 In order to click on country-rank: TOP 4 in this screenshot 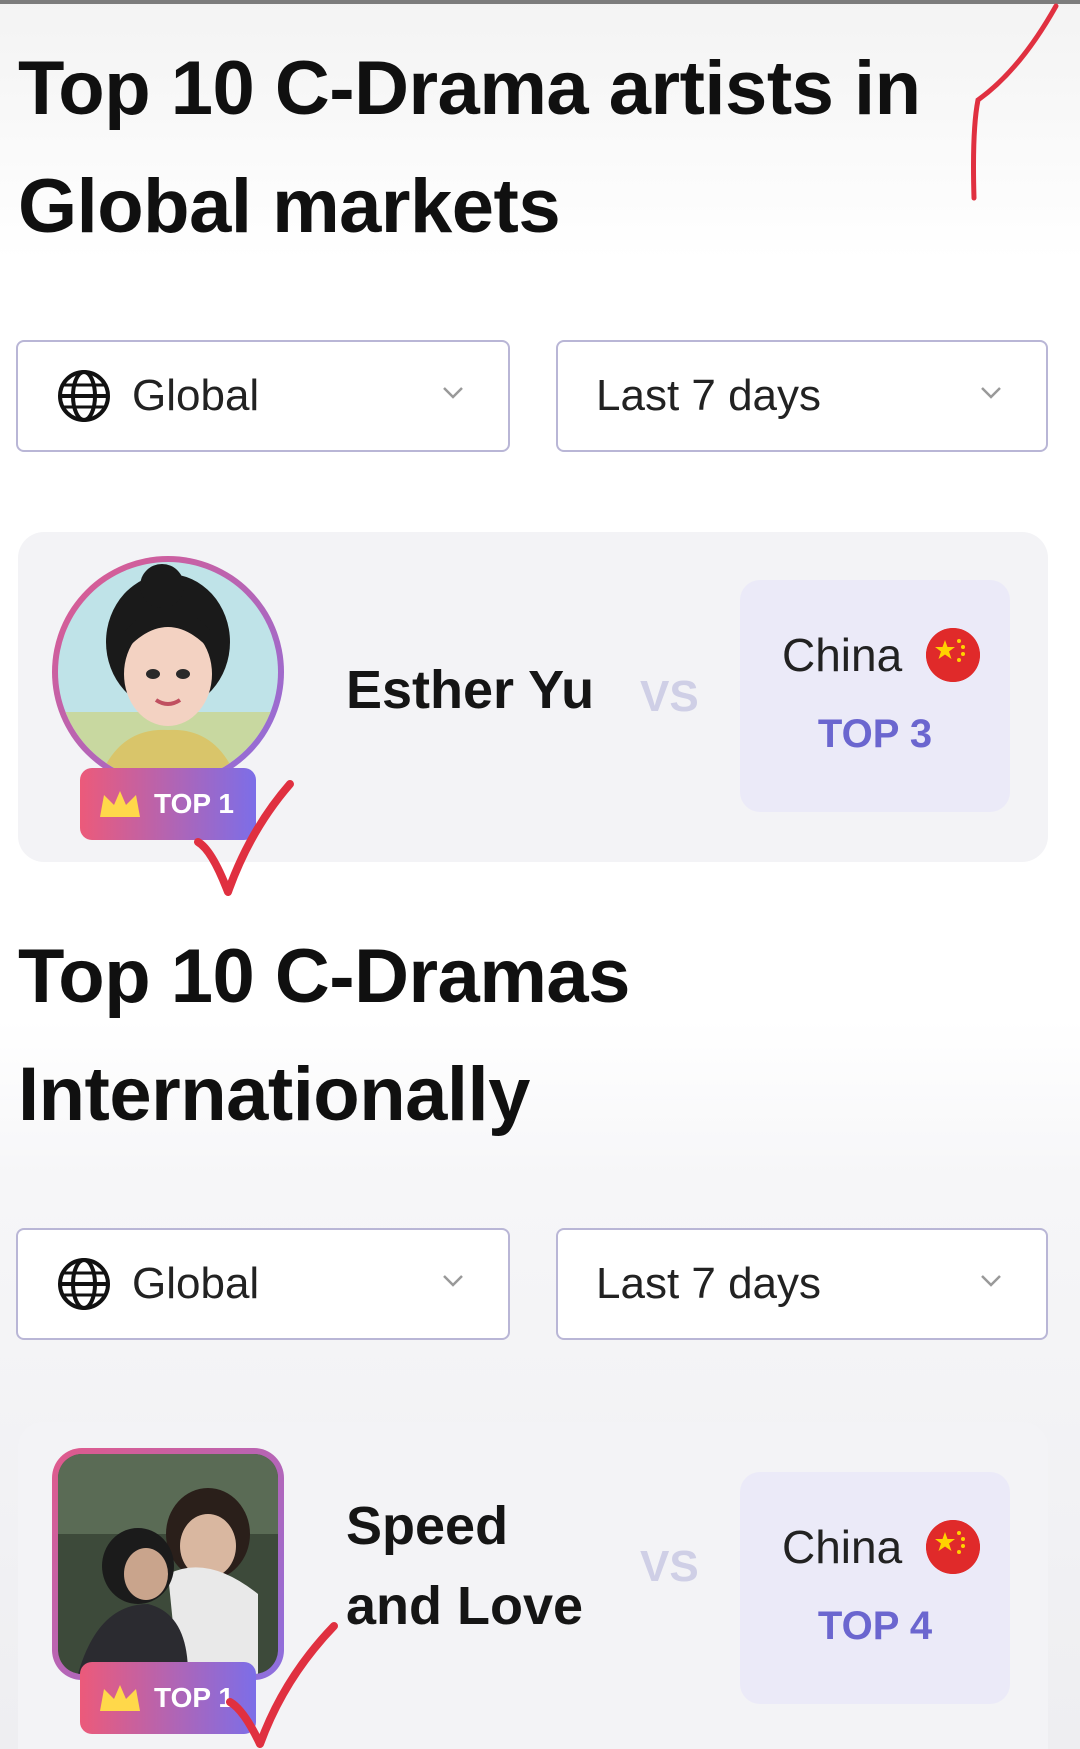, I will do `click(875, 1626)`.